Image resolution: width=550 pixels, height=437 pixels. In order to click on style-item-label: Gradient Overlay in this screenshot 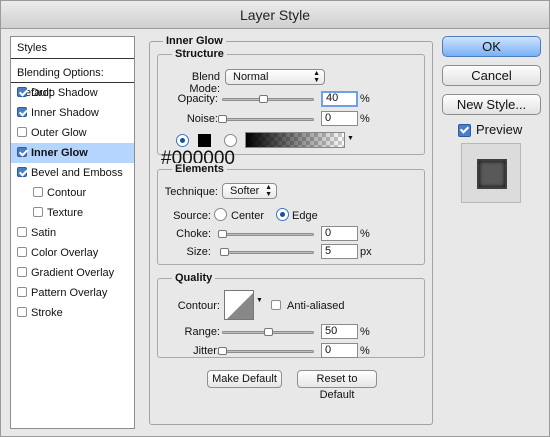, I will do `click(73, 273)`.